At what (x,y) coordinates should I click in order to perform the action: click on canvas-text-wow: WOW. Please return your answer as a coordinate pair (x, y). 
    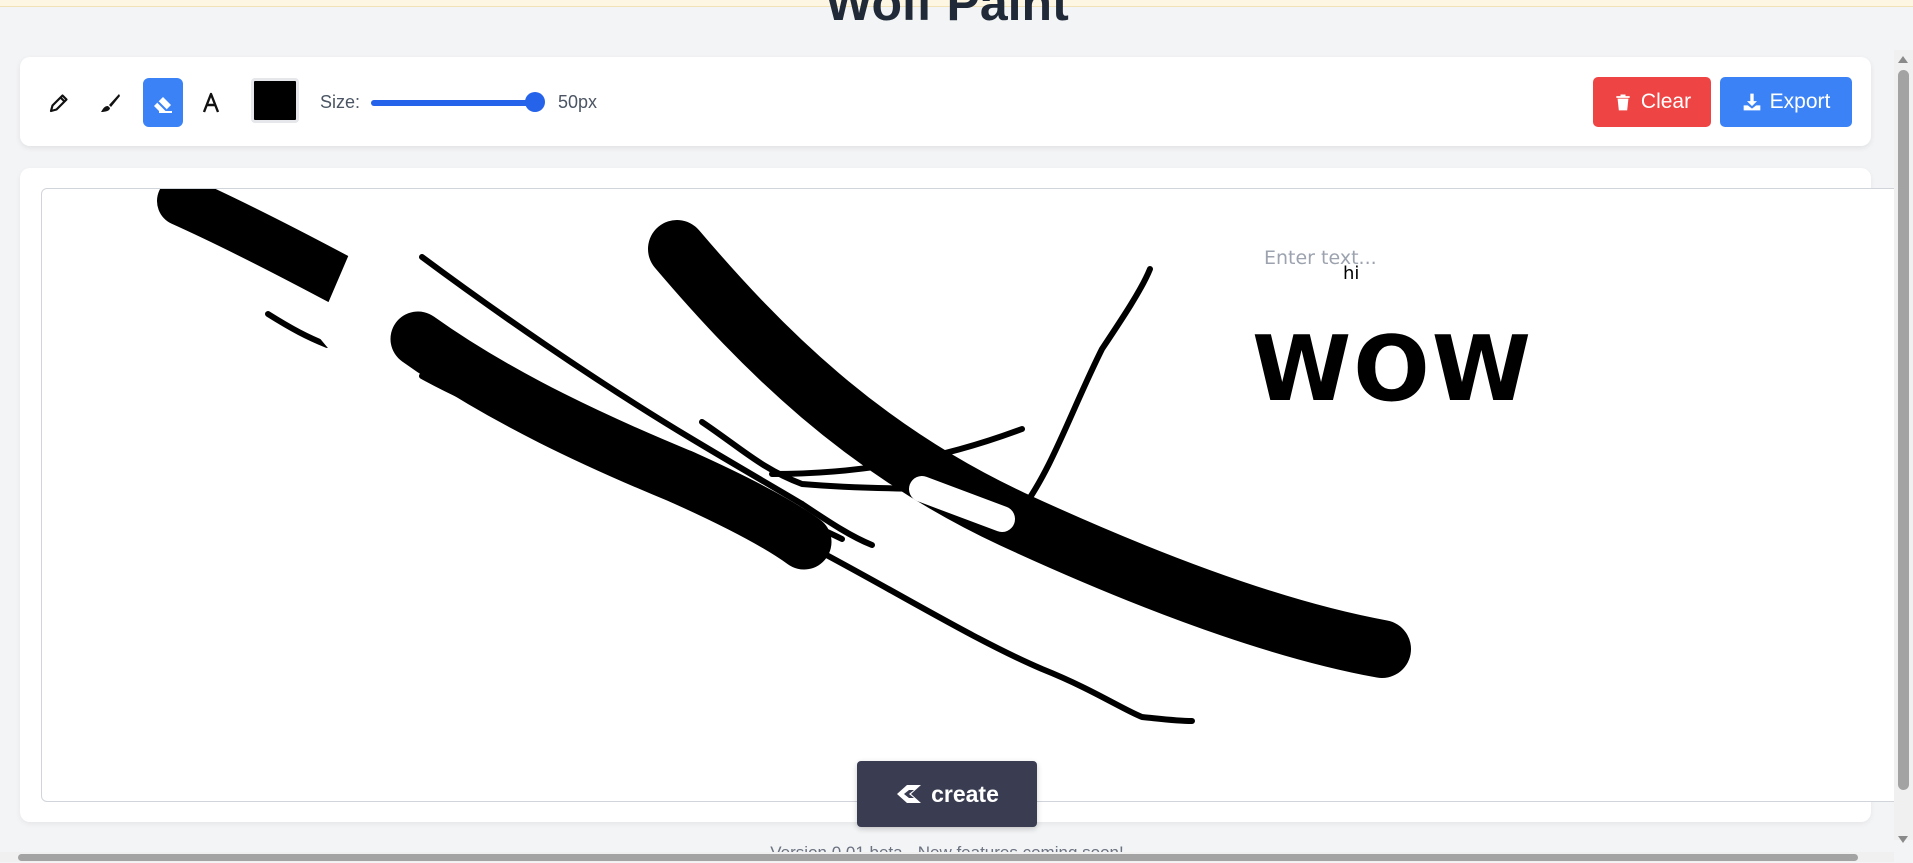
    Looking at the image, I should click on (1393, 369).